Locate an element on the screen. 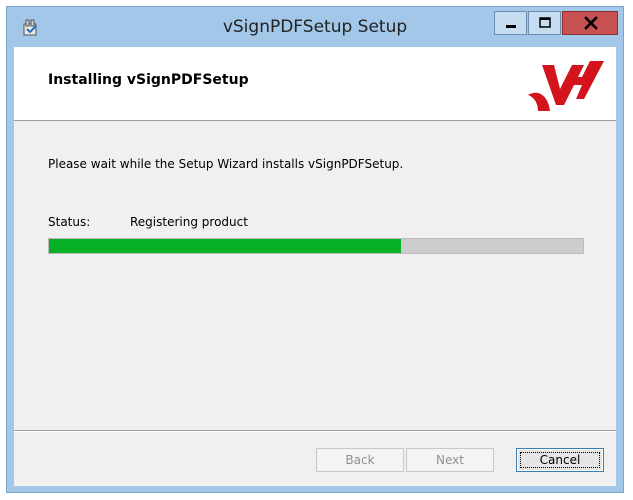  banner-title: Installing vSignPDFSetup is located at coordinates (148, 80).